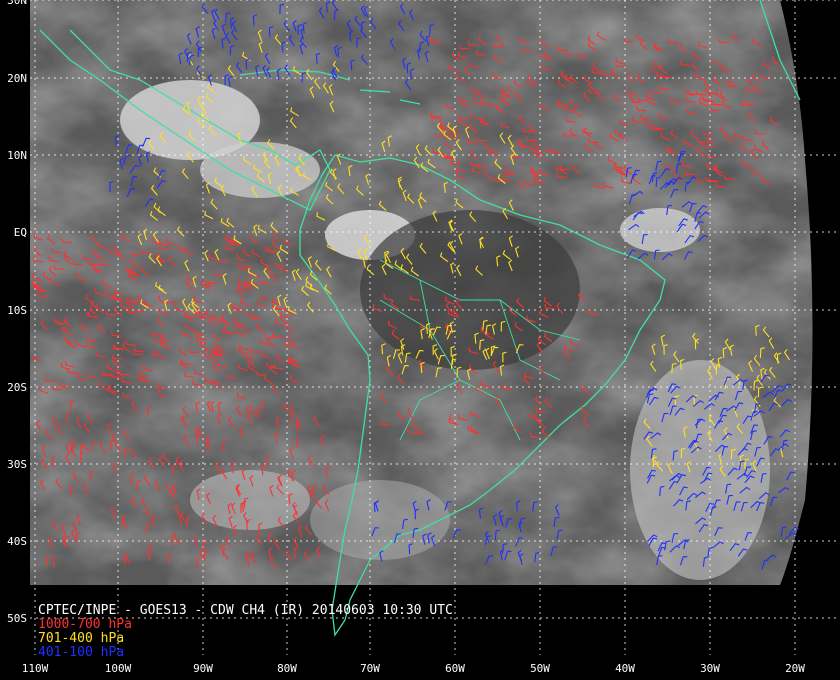  I want to click on legend-mid-level: 701-400 hPa, so click(81, 638).